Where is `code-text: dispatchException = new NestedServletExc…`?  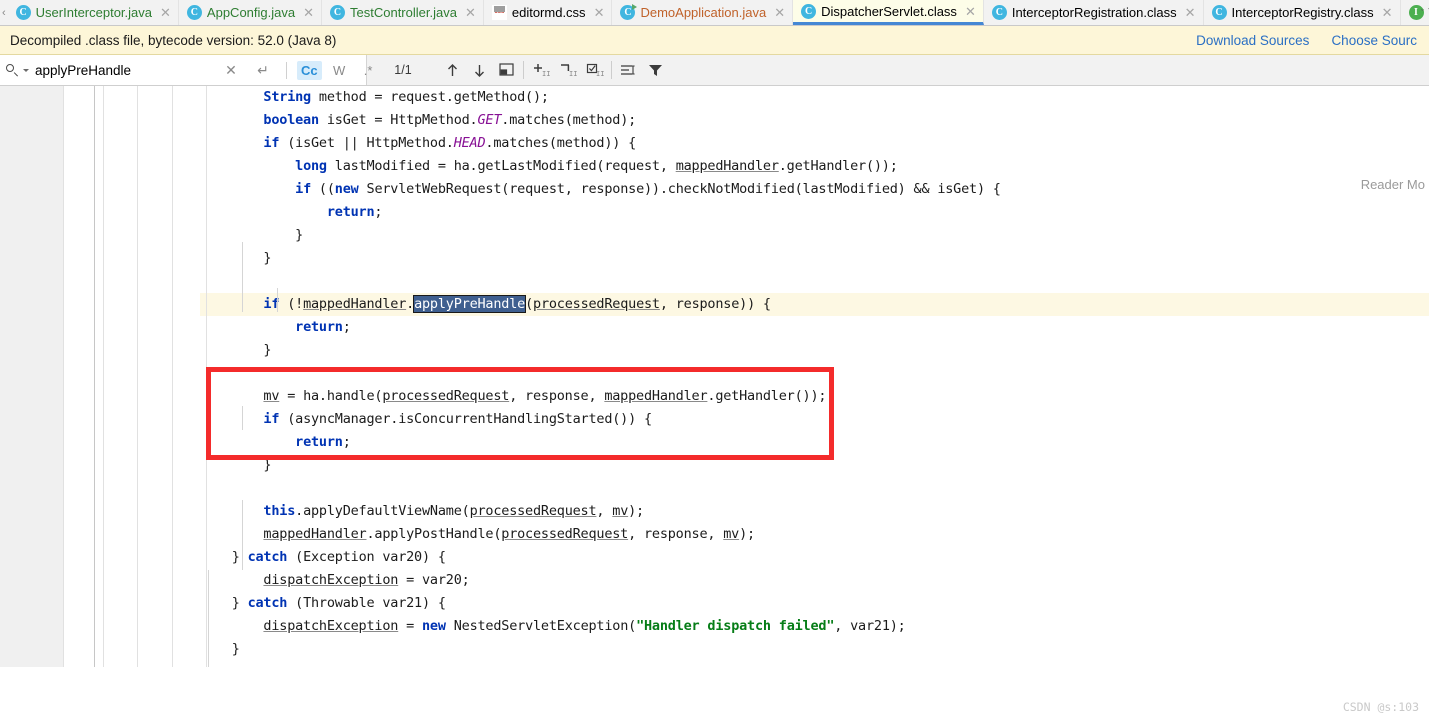
code-text: dispatchException = new NestedServletExc… is located at coordinates (552, 626).